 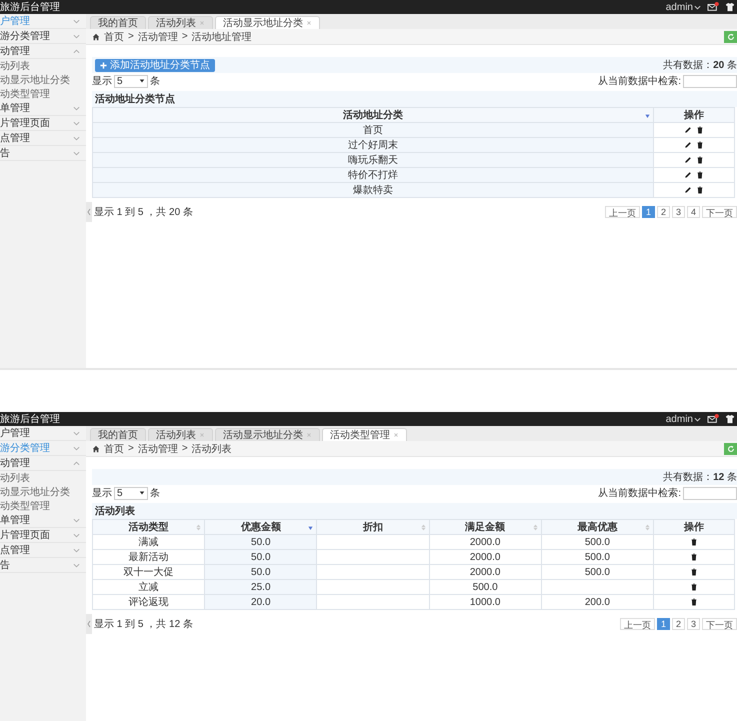 What do you see at coordinates (414, 99) in the screenshot?
I see `table-caption: 活动地址分类节点` at bounding box center [414, 99].